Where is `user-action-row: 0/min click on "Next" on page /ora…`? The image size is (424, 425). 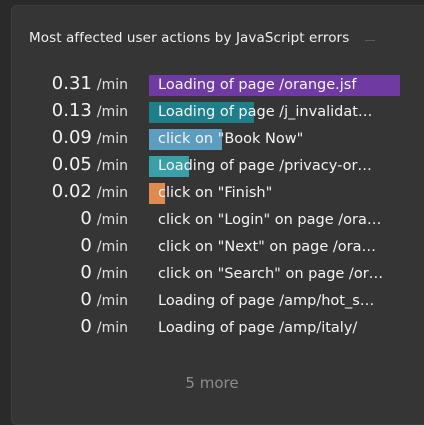 user-action-row: 0/min click on "Next" on page /ora… is located at coordinates (212, 248).